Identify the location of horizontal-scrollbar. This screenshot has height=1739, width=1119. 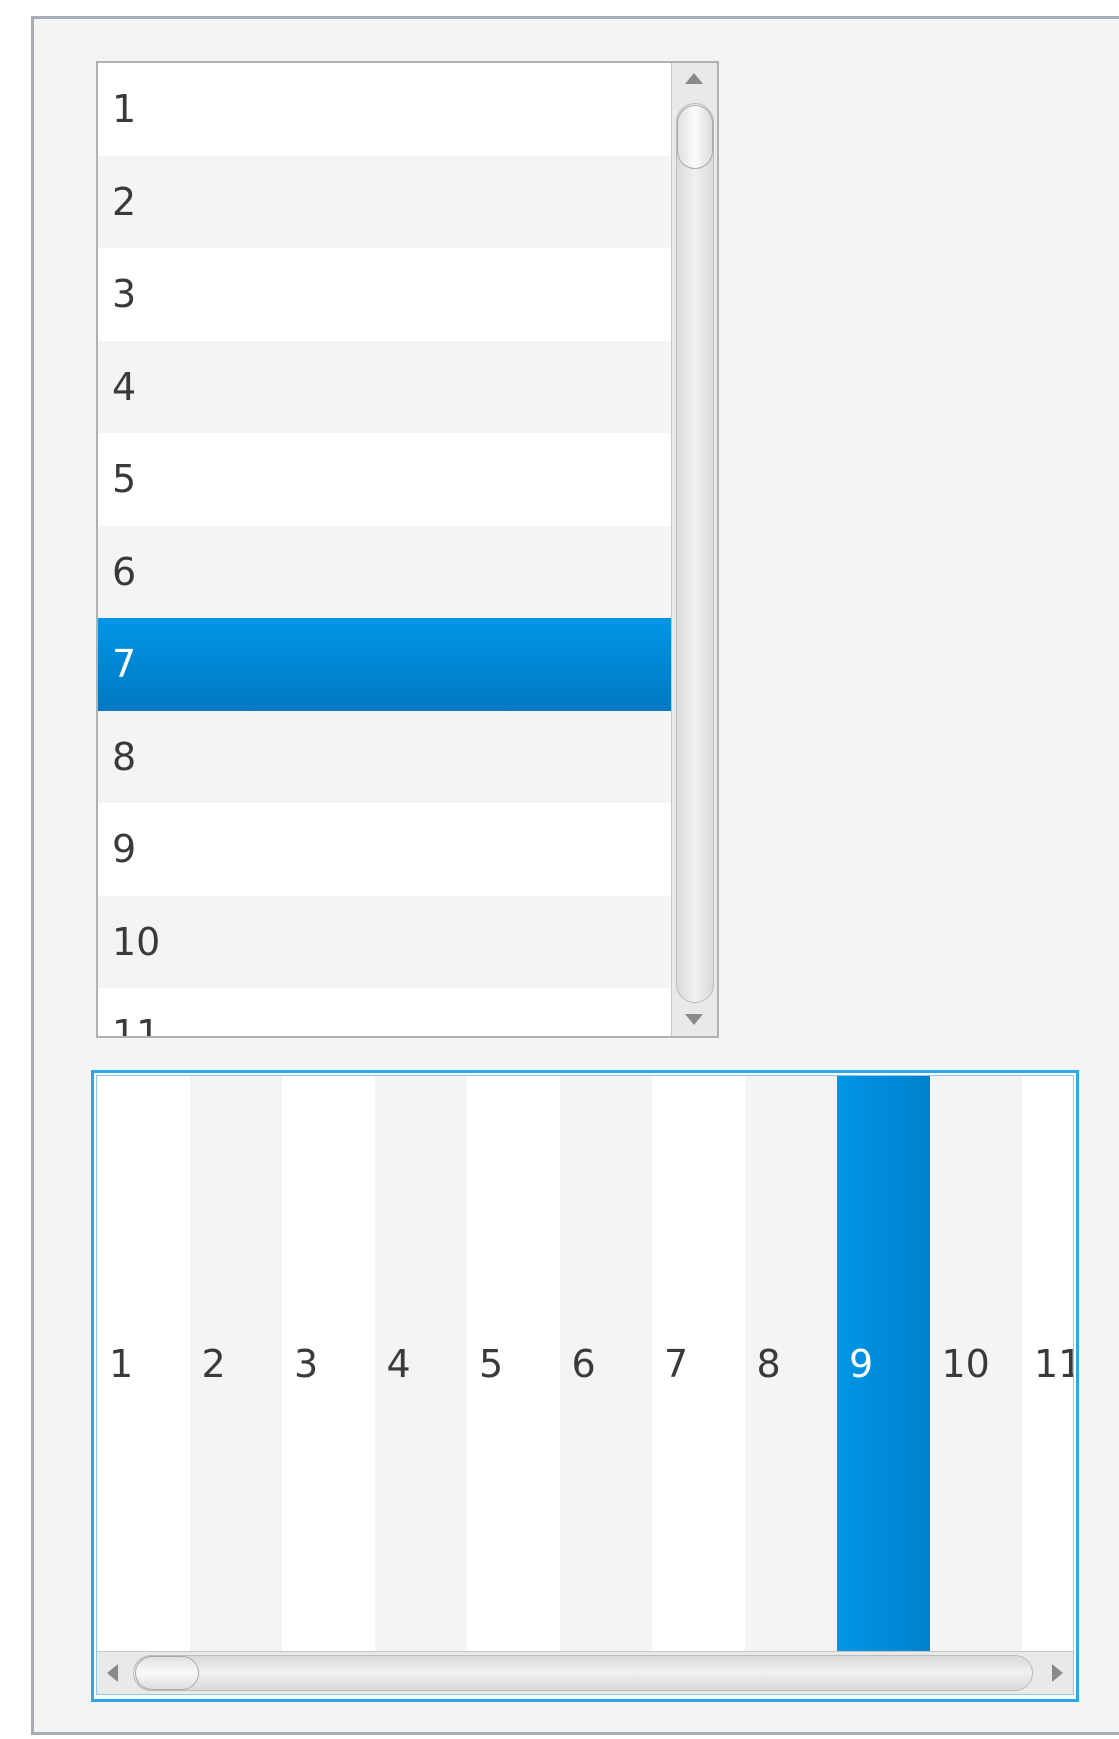
(585, 1672).